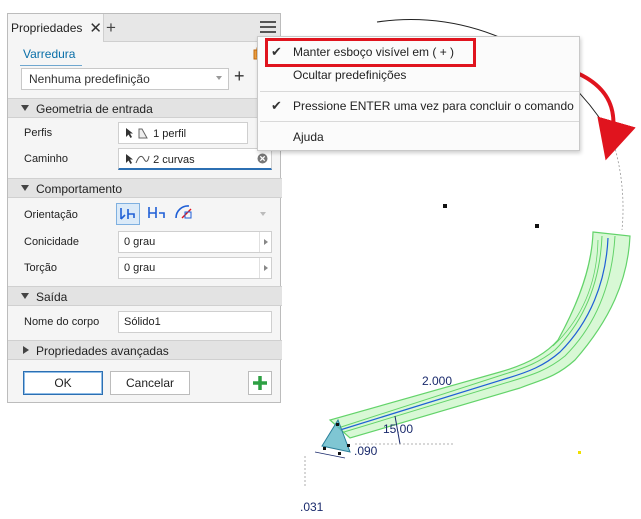 This screenshot has width=641, height=519. Describe the element at coordinates (41, 268) in the screenshot. I see `twist-label: Torção` at that location.